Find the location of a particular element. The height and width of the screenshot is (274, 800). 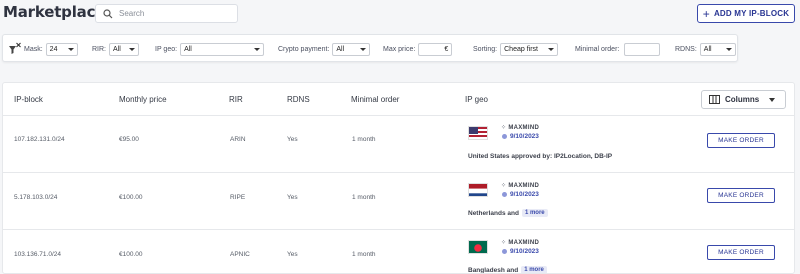

rir-filter: RIR: All is located at coordinates (115, 49).